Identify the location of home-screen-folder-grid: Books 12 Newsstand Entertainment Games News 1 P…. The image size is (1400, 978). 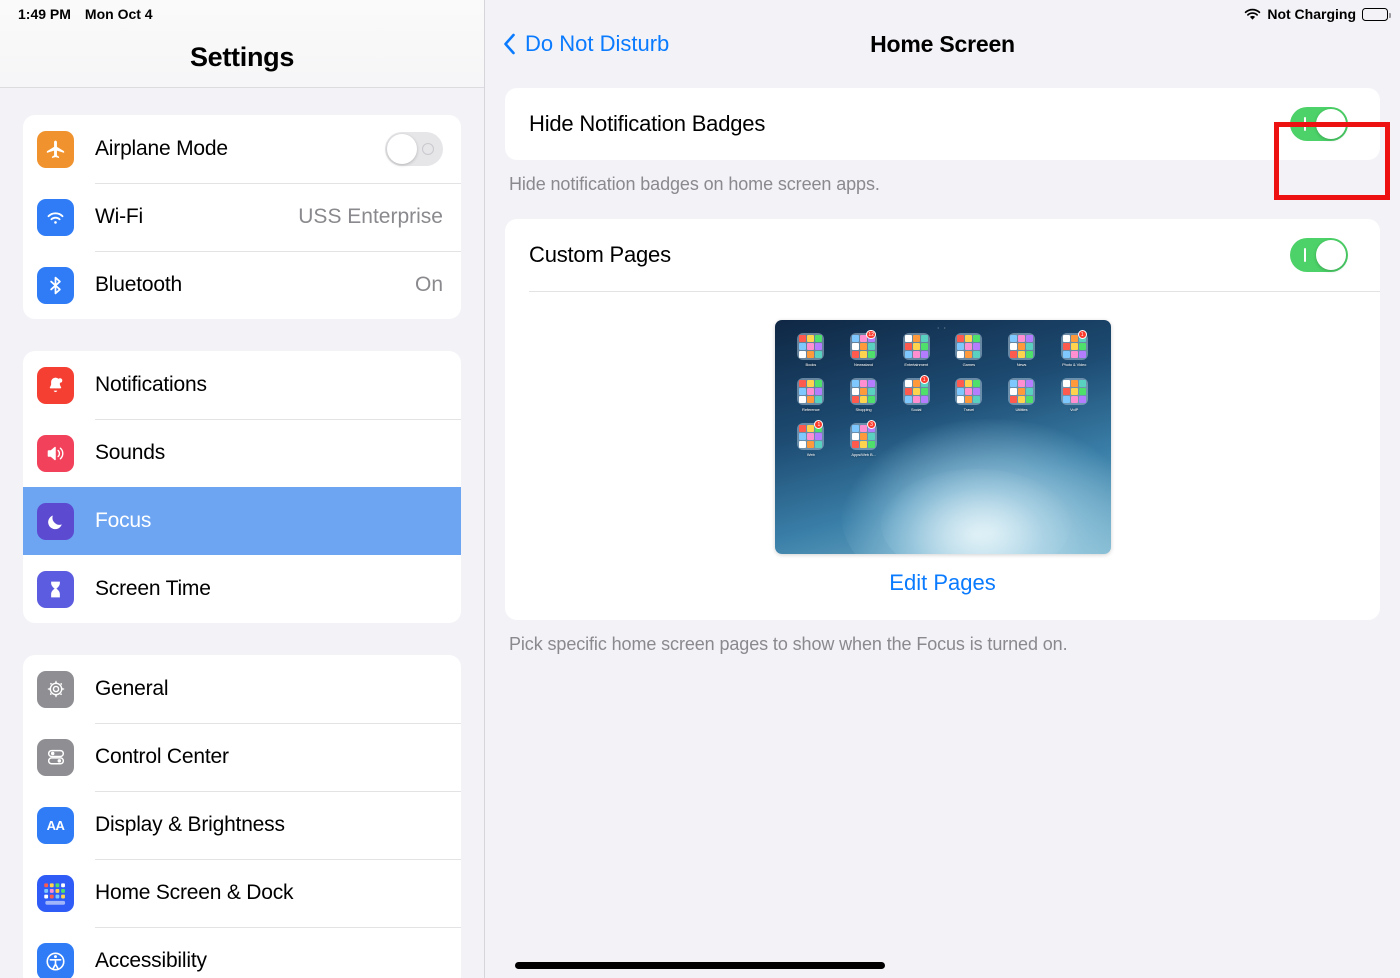
(943, 393).